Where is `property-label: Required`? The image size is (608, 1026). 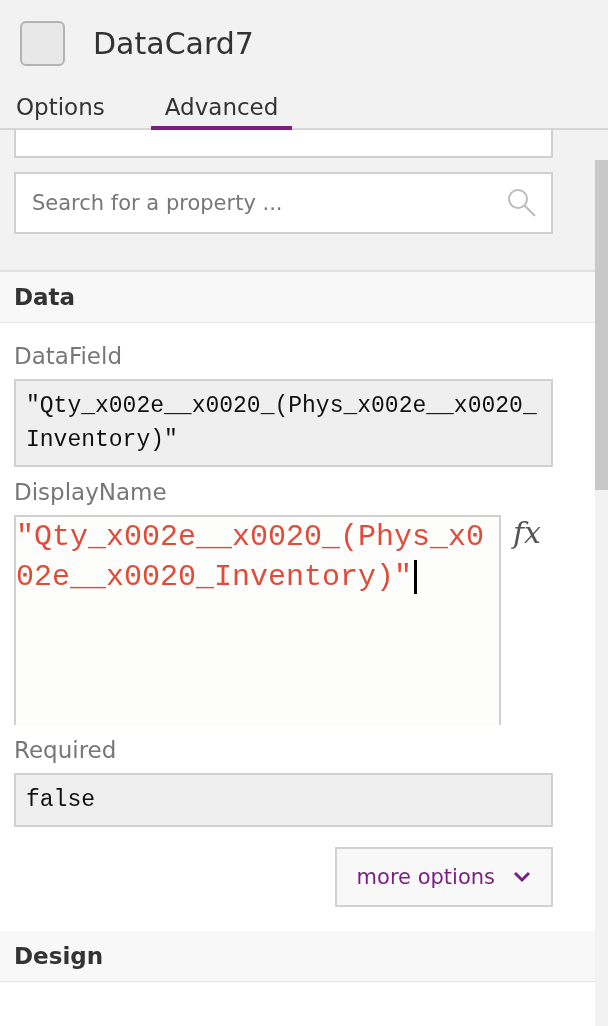
property-label: Required is located at coordinates (66, 750).